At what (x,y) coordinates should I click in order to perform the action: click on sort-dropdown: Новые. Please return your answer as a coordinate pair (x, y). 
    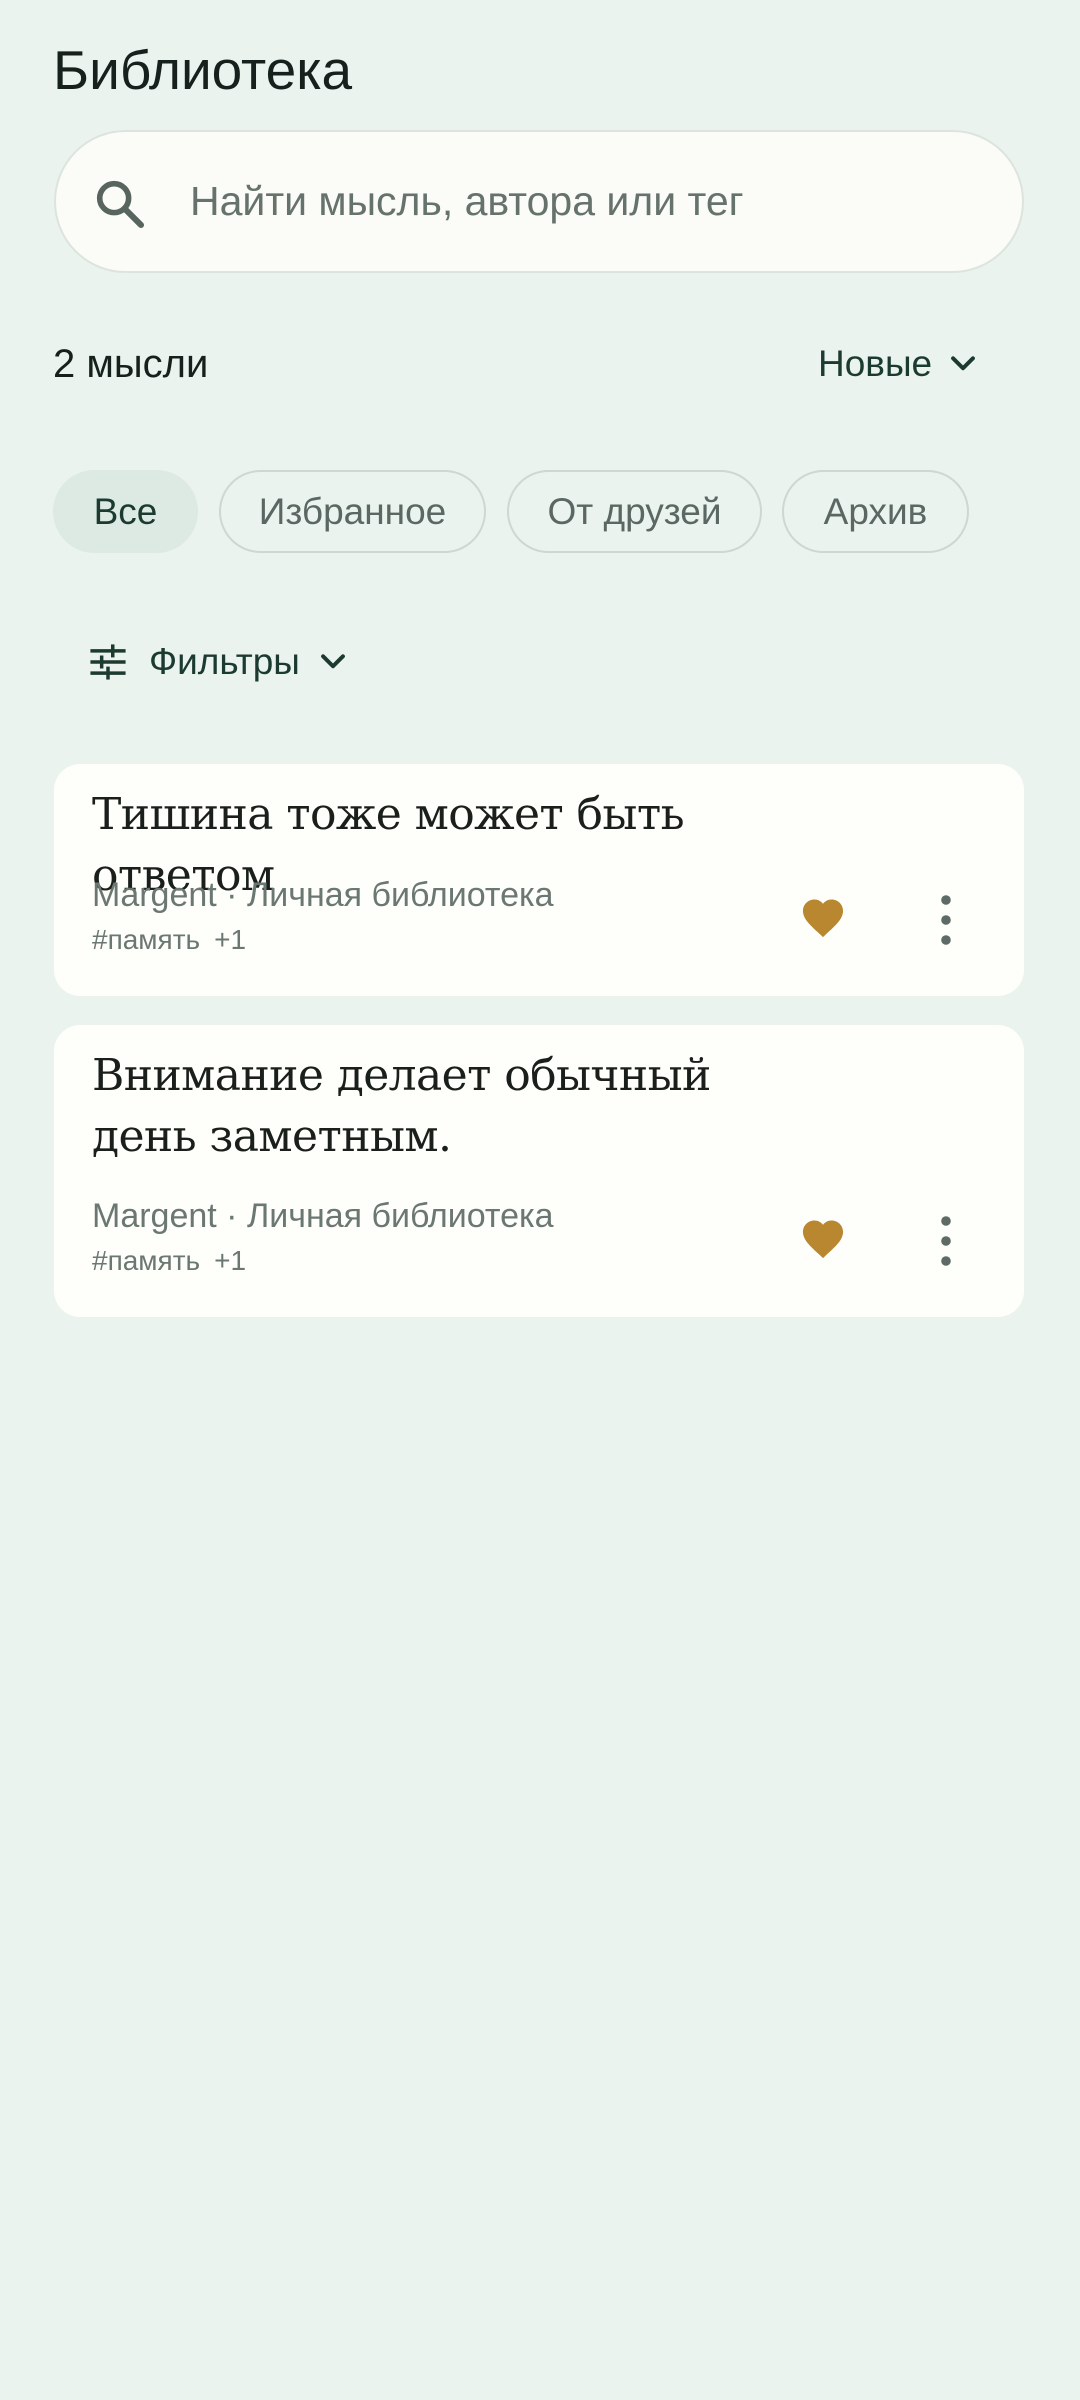
    Looking at the image, I should click on (899, 364).